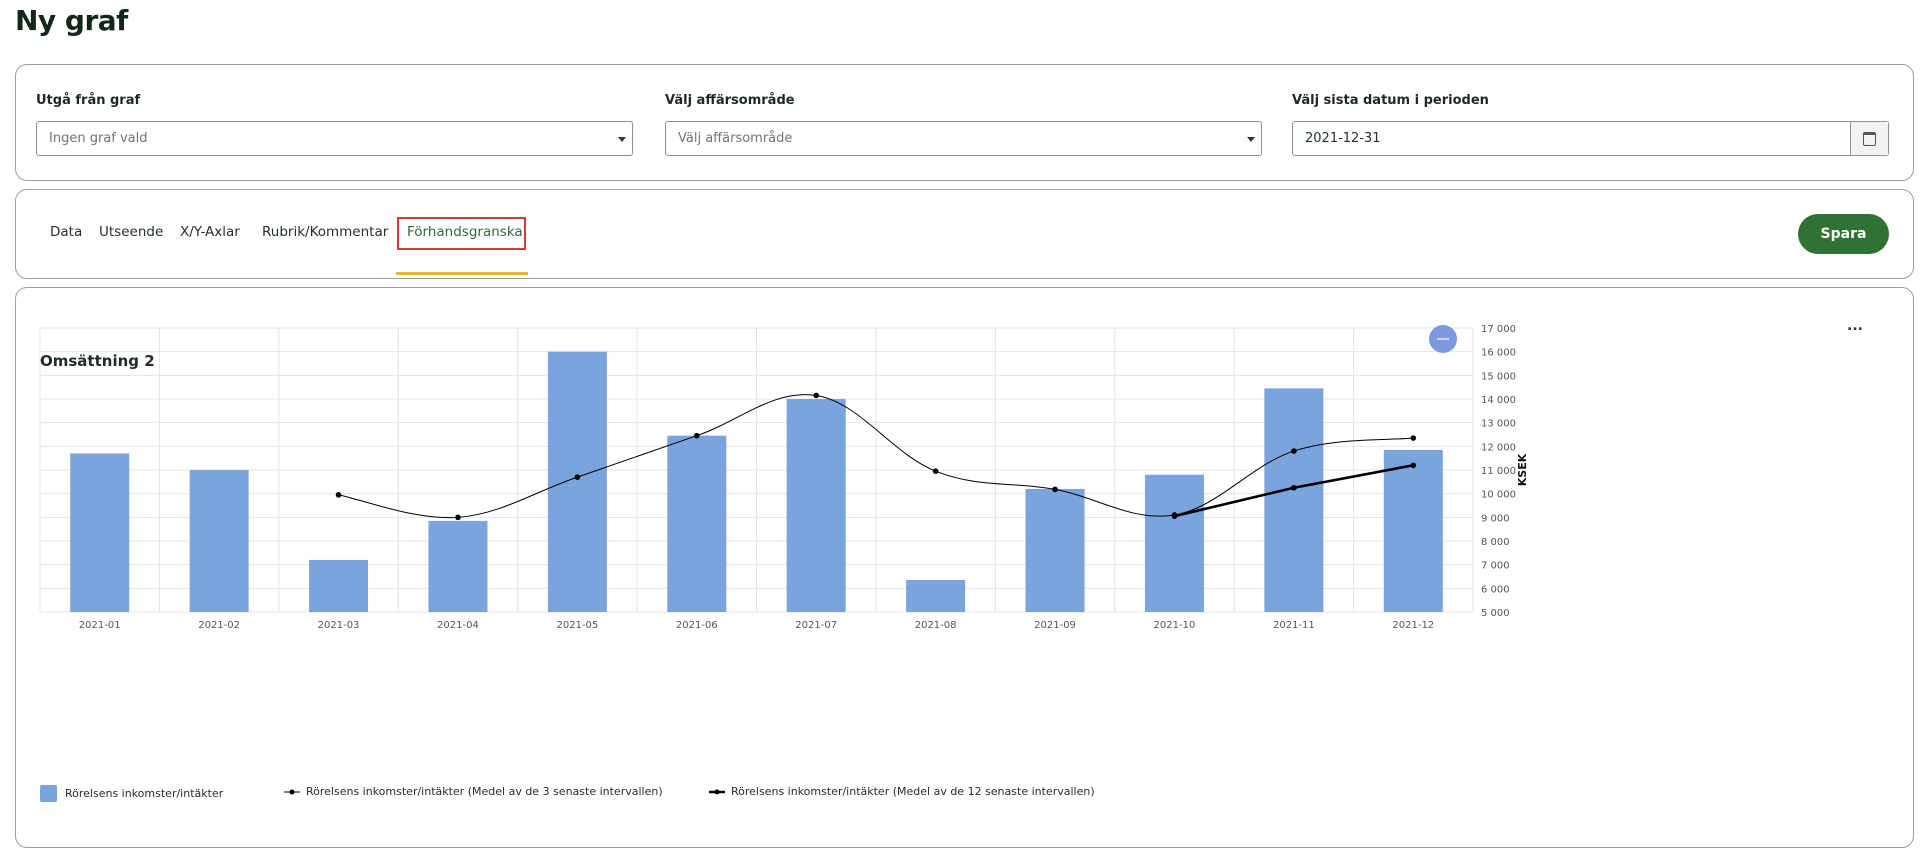 This screenshot has height=858, width=1931. What do you see at coordinates (210, 232) in the screenshot?
I see `tab-xy-axlar: X/Y-Axlar` at bounding box center [210, 232].